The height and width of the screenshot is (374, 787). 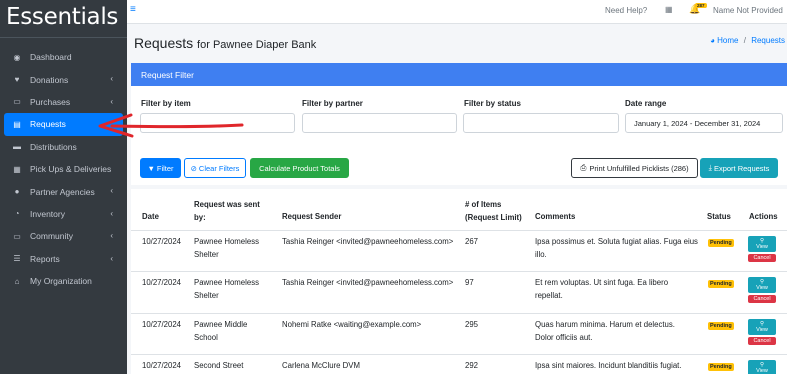 I want to click on sidebar-item-label: Reports, so click(x=45, y=258).